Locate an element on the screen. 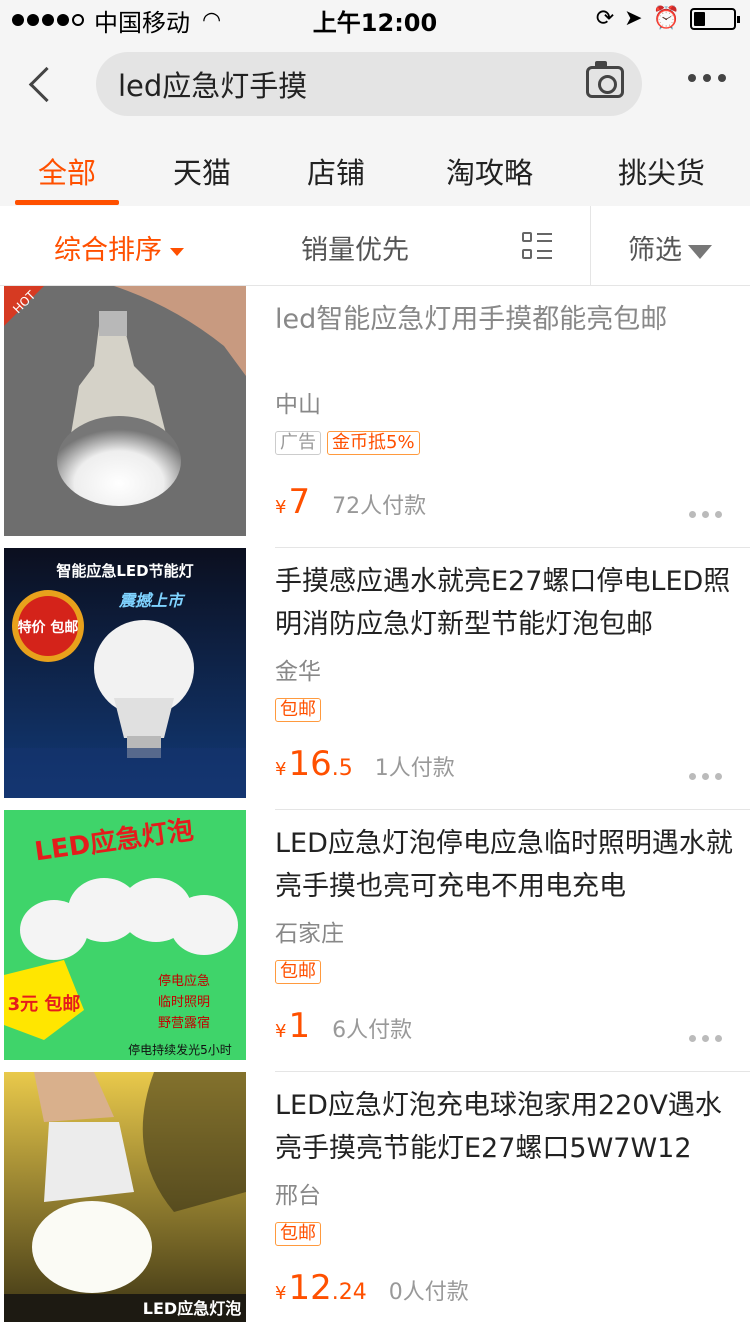 This screenshot has height=1334, width=750. divider is located at coordinates (590, 246).